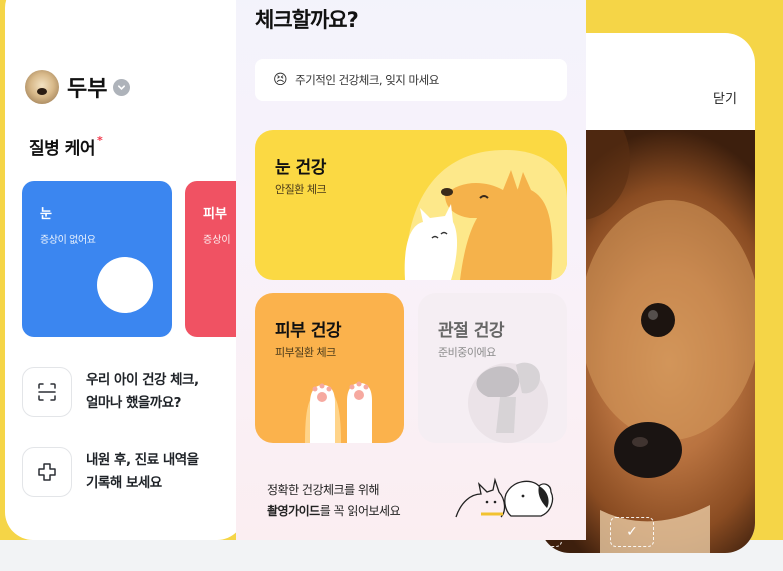 This screenshot has width=783, height=571. I want to click on hospital-cross-icon, so click(47, 472).